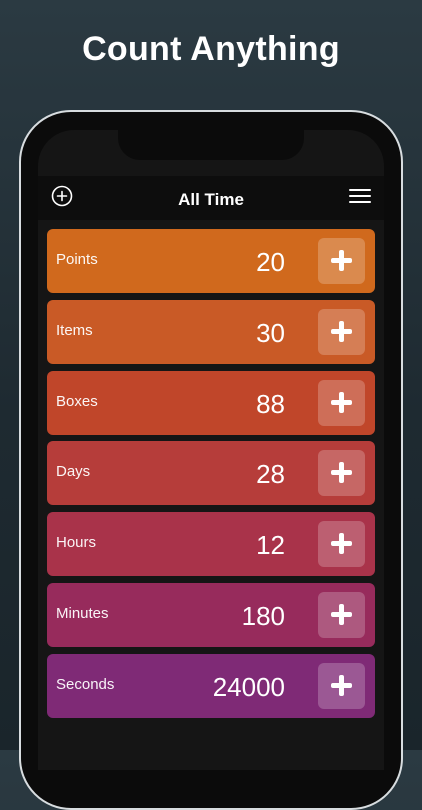 Image resolution: width=422 pixels, height=810 pixels. Describe the element at coordinates (85, 684) in the screenshot. I see `counter-label: Seconds` at that location.